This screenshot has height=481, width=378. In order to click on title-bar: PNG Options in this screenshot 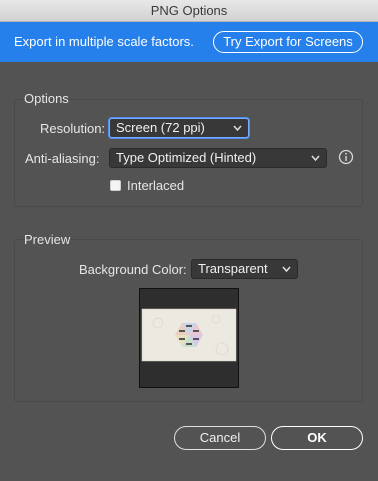, I will do `click(189, 11)`.